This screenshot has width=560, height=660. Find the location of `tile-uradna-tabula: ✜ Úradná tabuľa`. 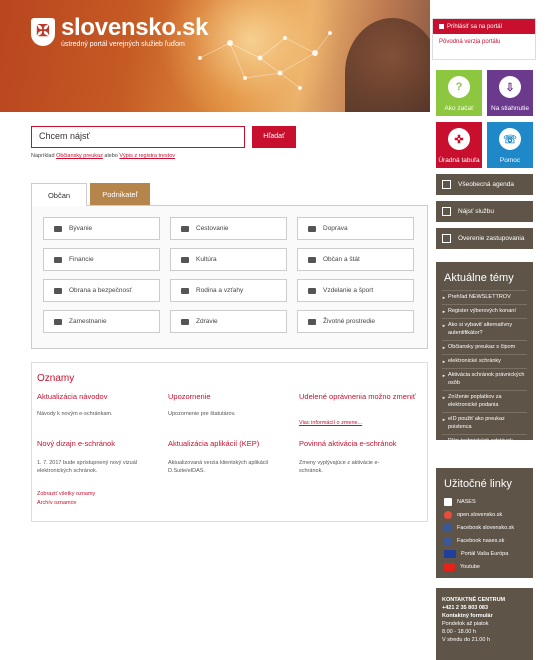

tile-uradna-tabula: ✜ Úradná tabuľa is located at coordinates (459, 145).